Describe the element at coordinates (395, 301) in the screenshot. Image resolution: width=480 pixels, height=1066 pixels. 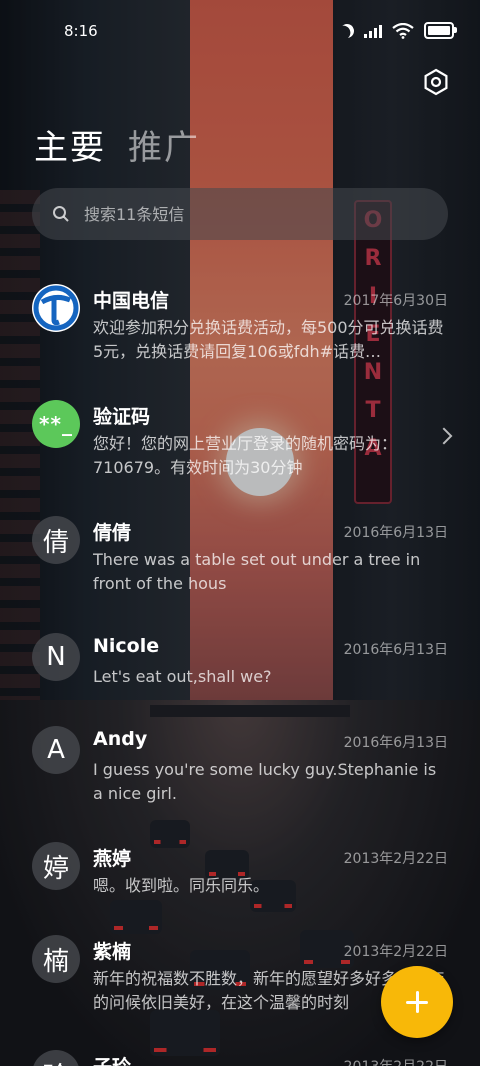
I see `message-date: 2017年6月30日` at that location.